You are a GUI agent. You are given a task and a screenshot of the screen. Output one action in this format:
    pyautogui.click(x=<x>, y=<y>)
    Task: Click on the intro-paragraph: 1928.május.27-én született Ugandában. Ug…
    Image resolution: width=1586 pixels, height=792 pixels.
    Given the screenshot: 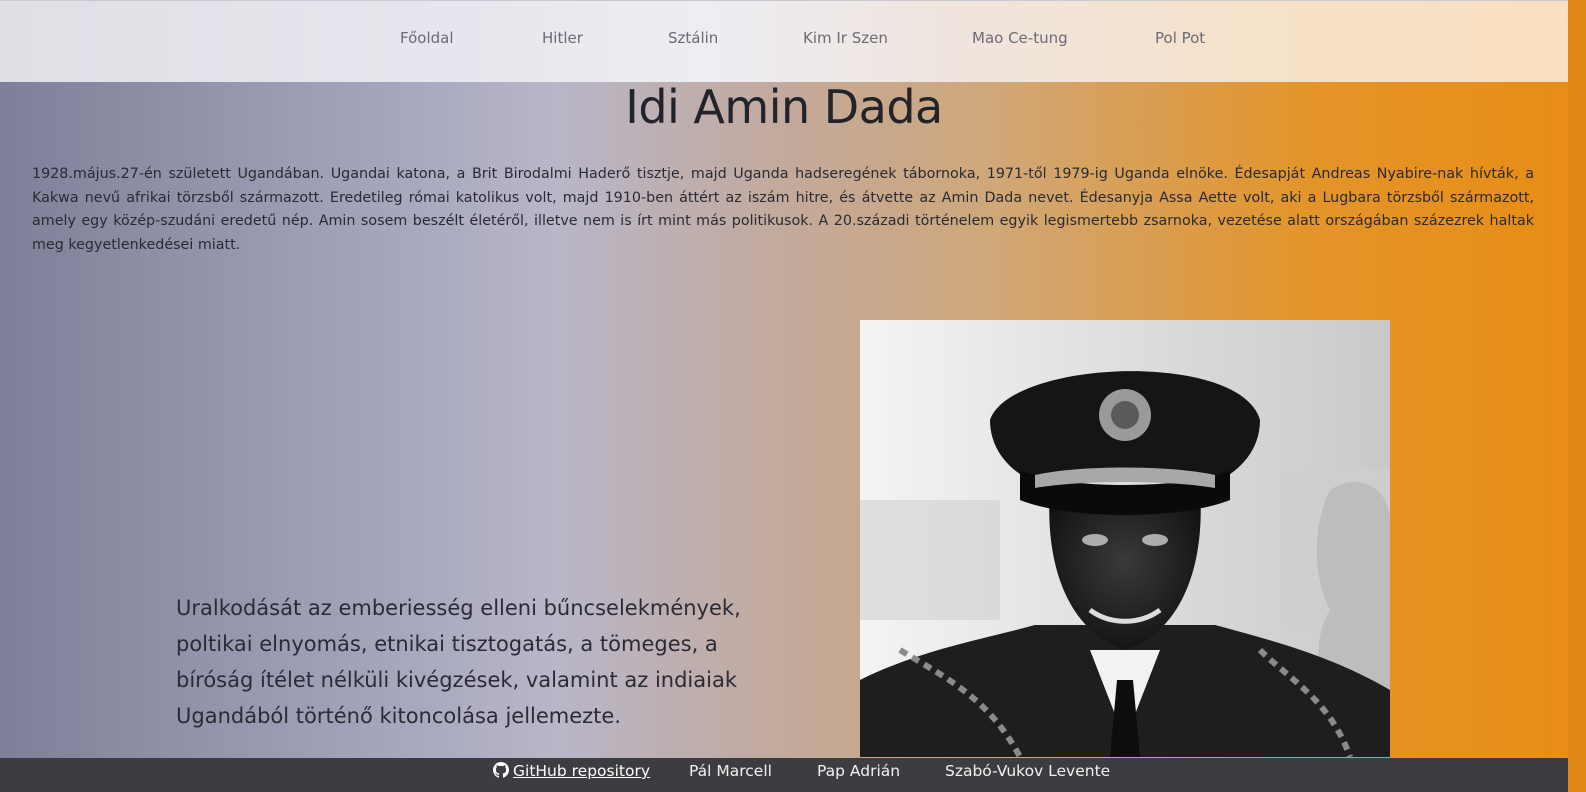 What is the action you would take?
    pyautogui.click(x=783, y=209)
    